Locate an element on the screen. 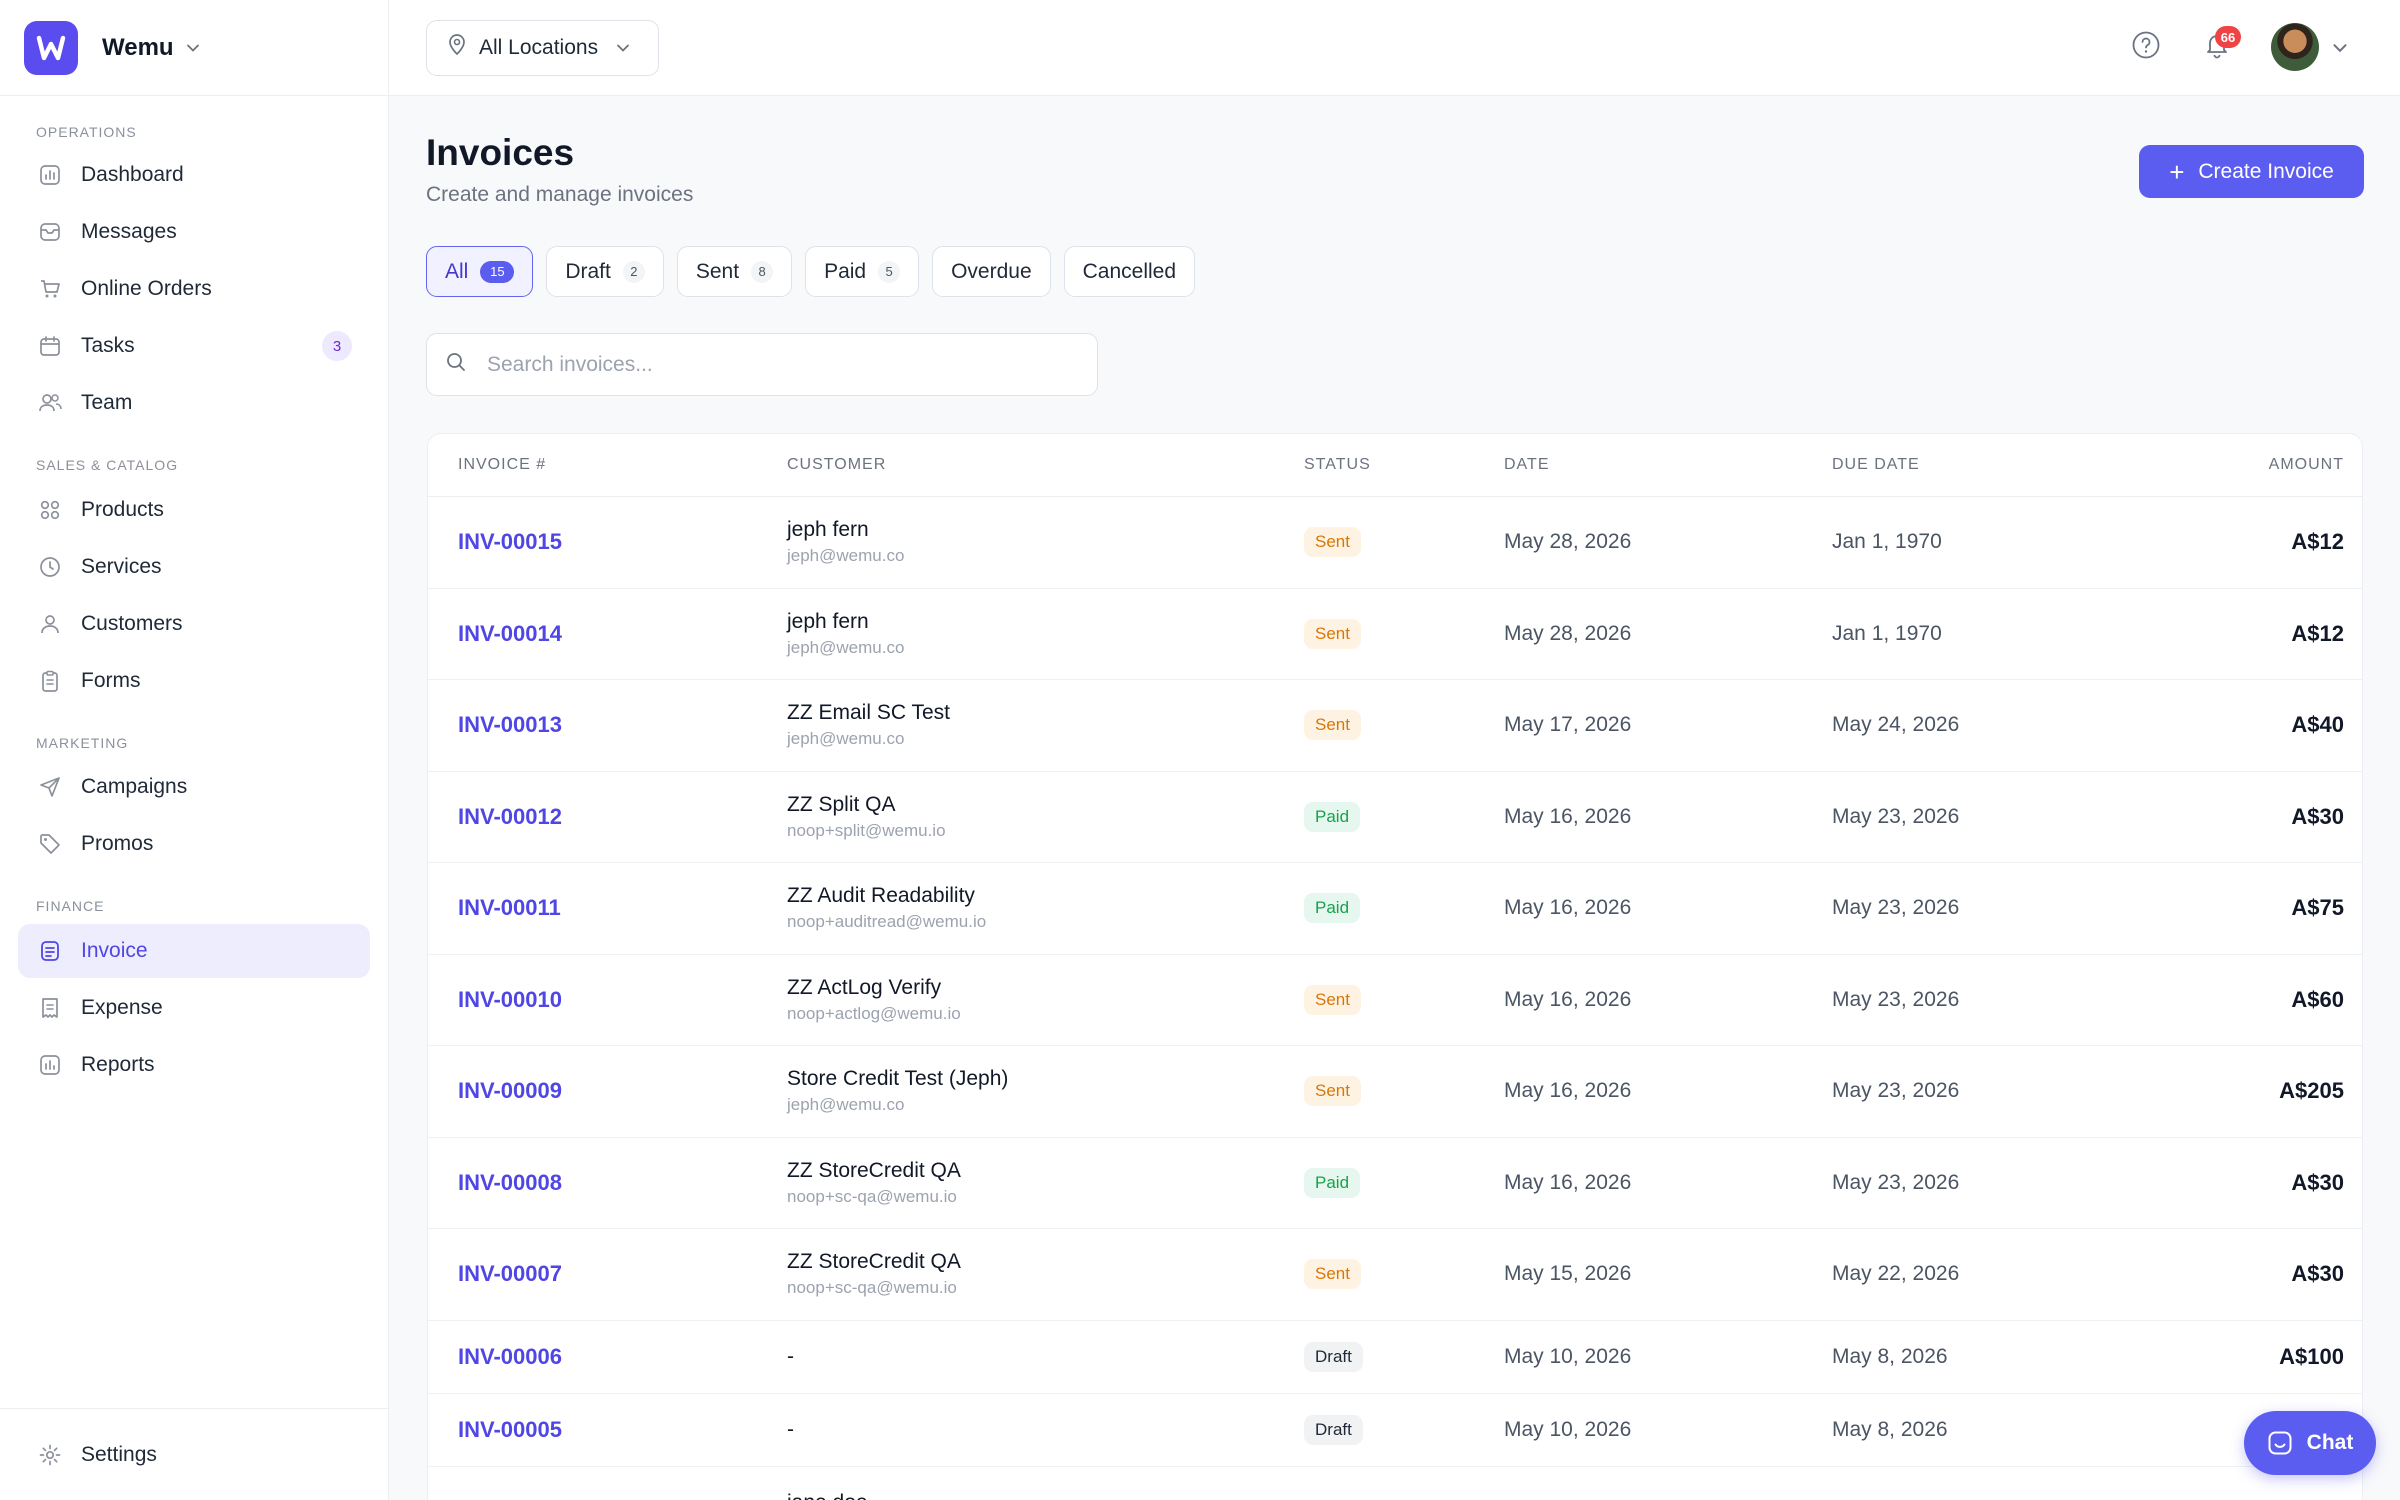 Image resolution: width=2400 pixels, height=1500 pixels. customer-name: jeph fern is located at coordinates (828, 530).